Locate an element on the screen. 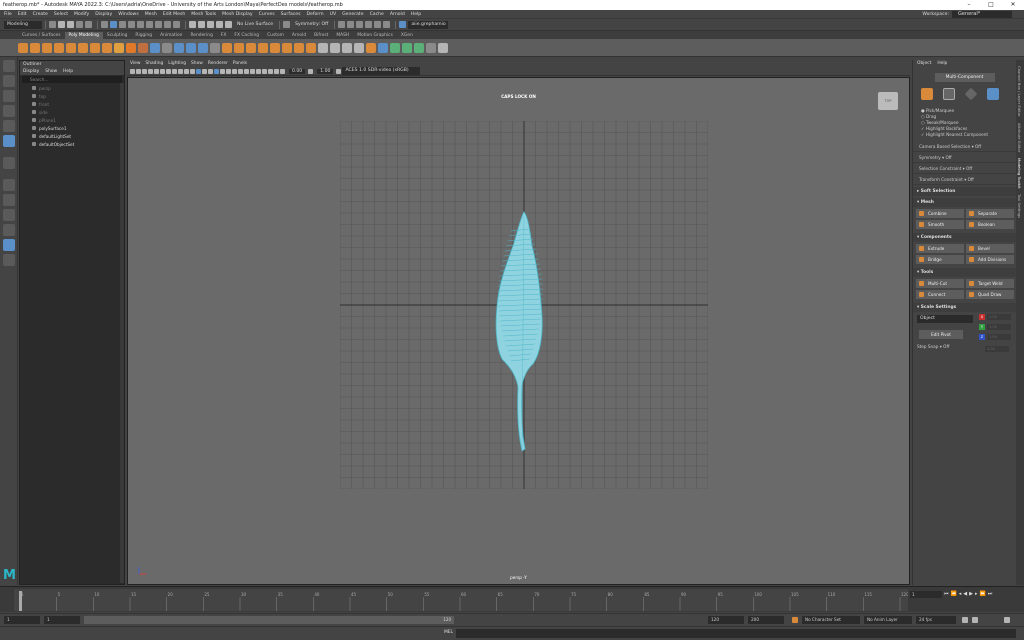  uv-unfold-icon is located at coordinates (395, 47).